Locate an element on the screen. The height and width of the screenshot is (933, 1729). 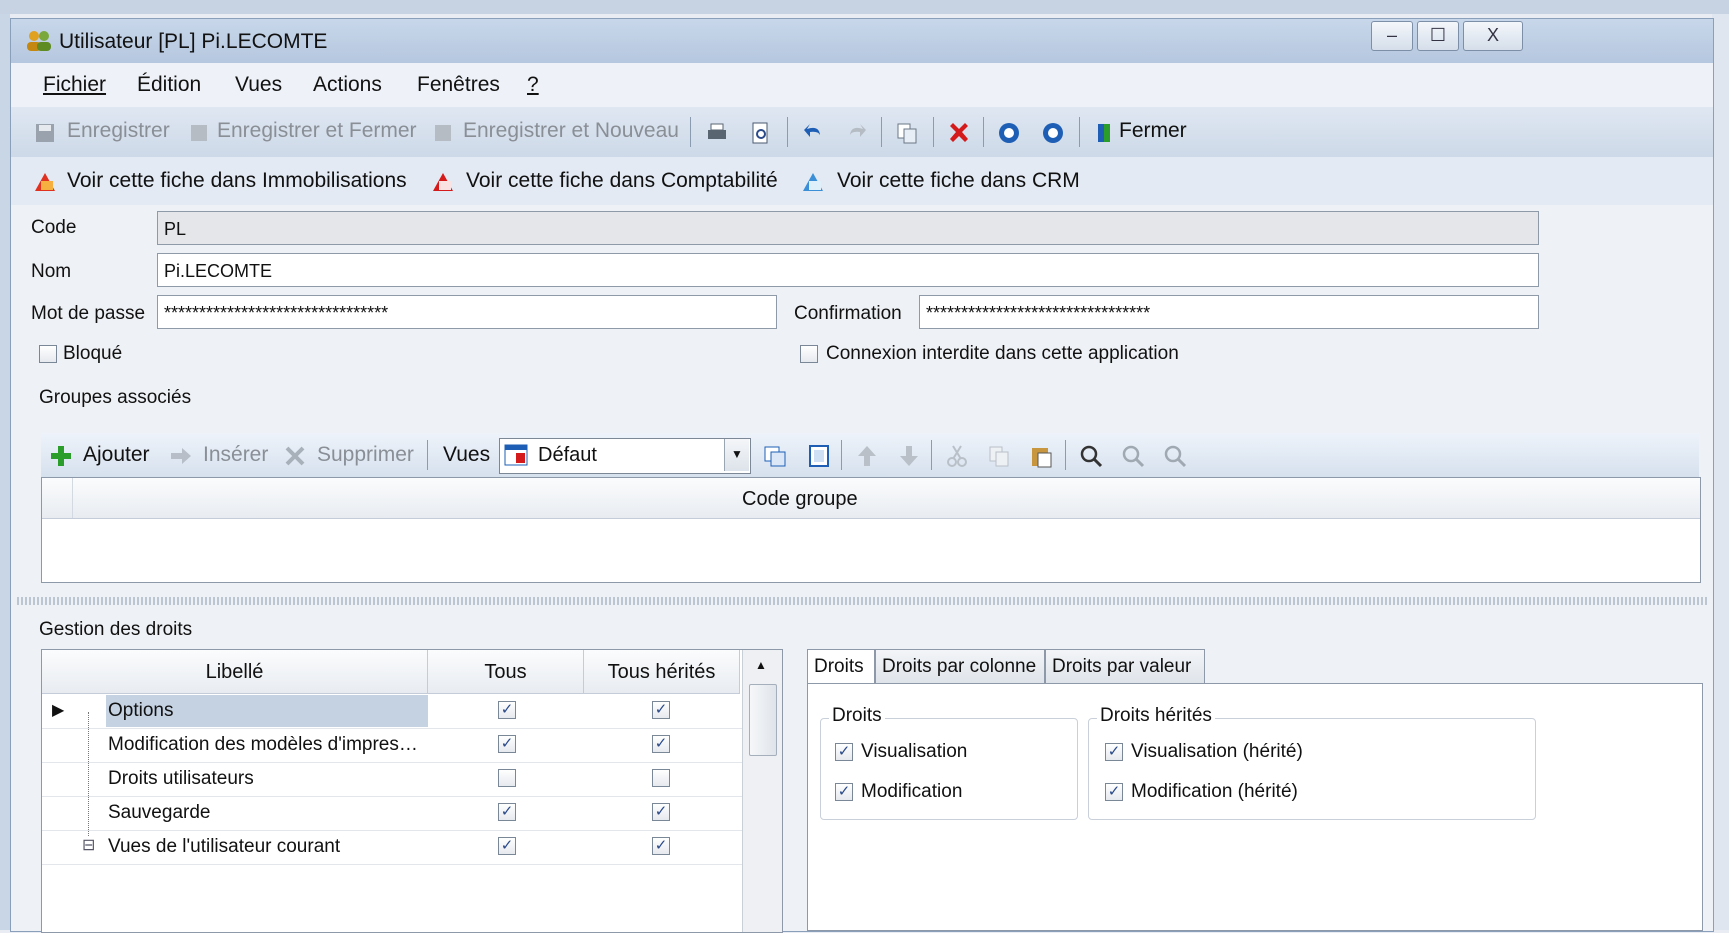
title-bar: Utilisateur [PL] Pi.LECOMTE – ☐ X is located at coordinates (862, 41).